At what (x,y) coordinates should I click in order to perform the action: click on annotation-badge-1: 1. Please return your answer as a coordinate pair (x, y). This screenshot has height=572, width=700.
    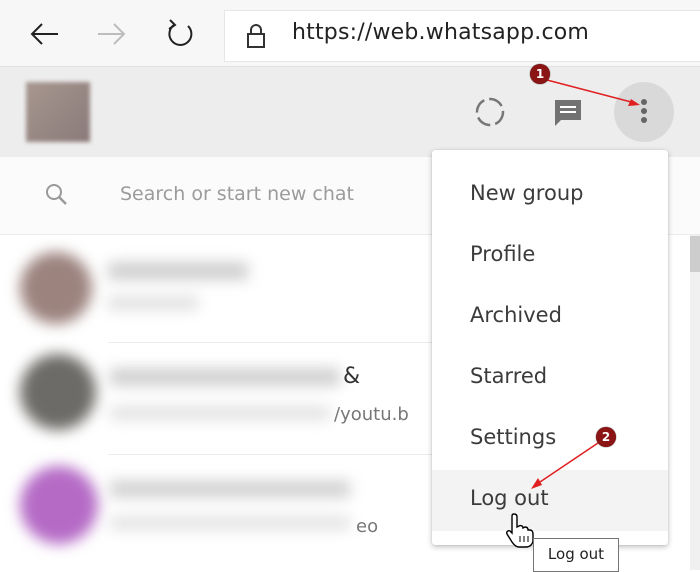
    Looking at the image, I should click on (540, 74).